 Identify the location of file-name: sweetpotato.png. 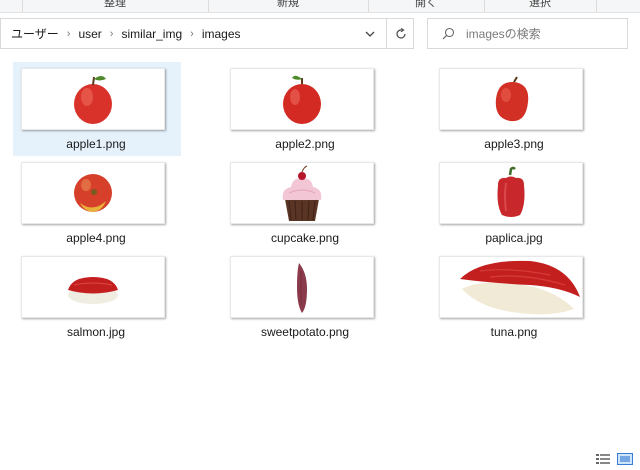
(305, 332).